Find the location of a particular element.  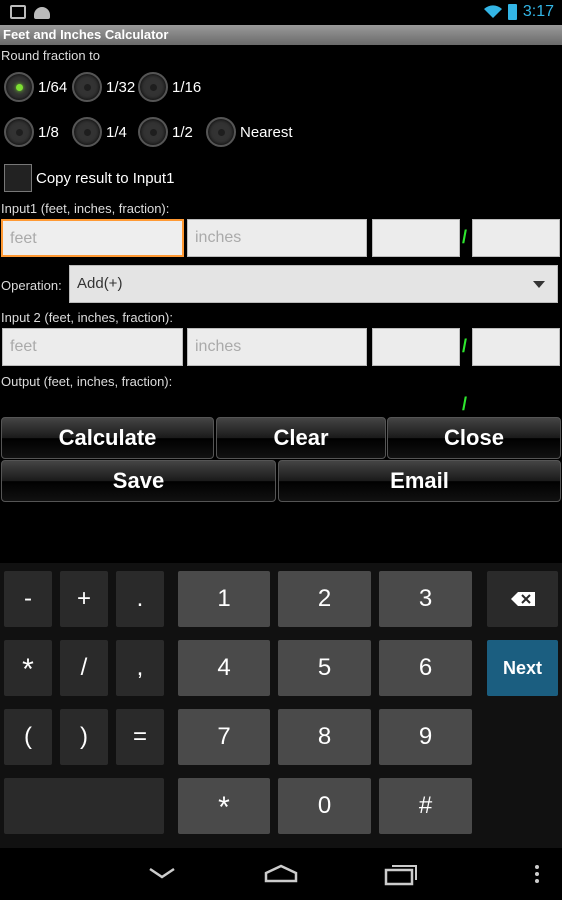

operation-label: Operation: is located at coordinates (31, 285).